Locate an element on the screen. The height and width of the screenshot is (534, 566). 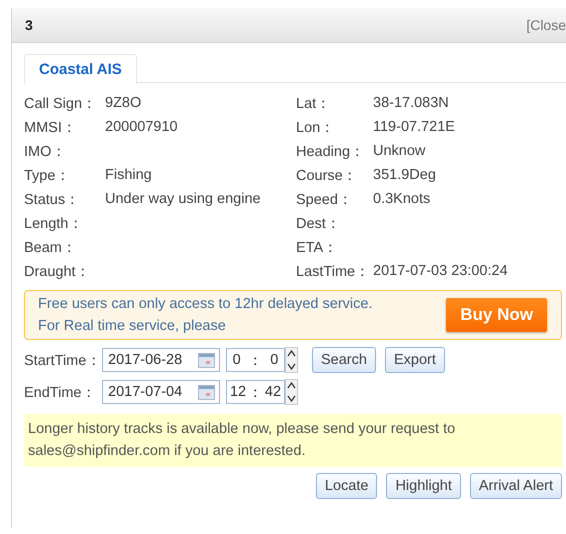
action-button: Arrival Alert is located at coordinates (516, 486).